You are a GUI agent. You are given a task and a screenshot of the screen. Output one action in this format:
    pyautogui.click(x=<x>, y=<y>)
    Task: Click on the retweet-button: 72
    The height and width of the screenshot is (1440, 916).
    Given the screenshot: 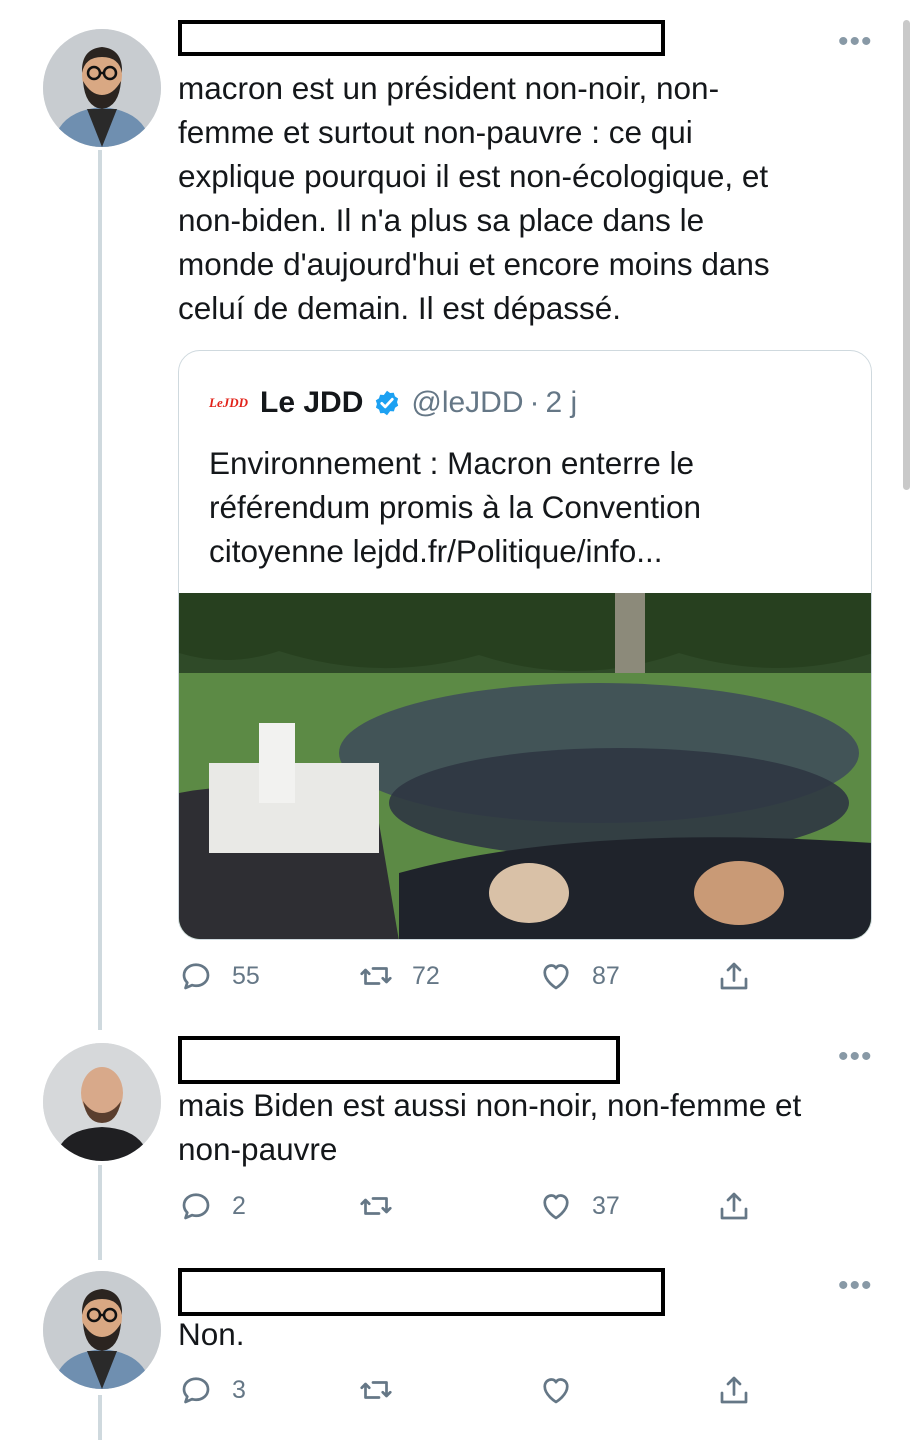 What is the action you would take?
    pyautogui.click(x=399, y=976)
    